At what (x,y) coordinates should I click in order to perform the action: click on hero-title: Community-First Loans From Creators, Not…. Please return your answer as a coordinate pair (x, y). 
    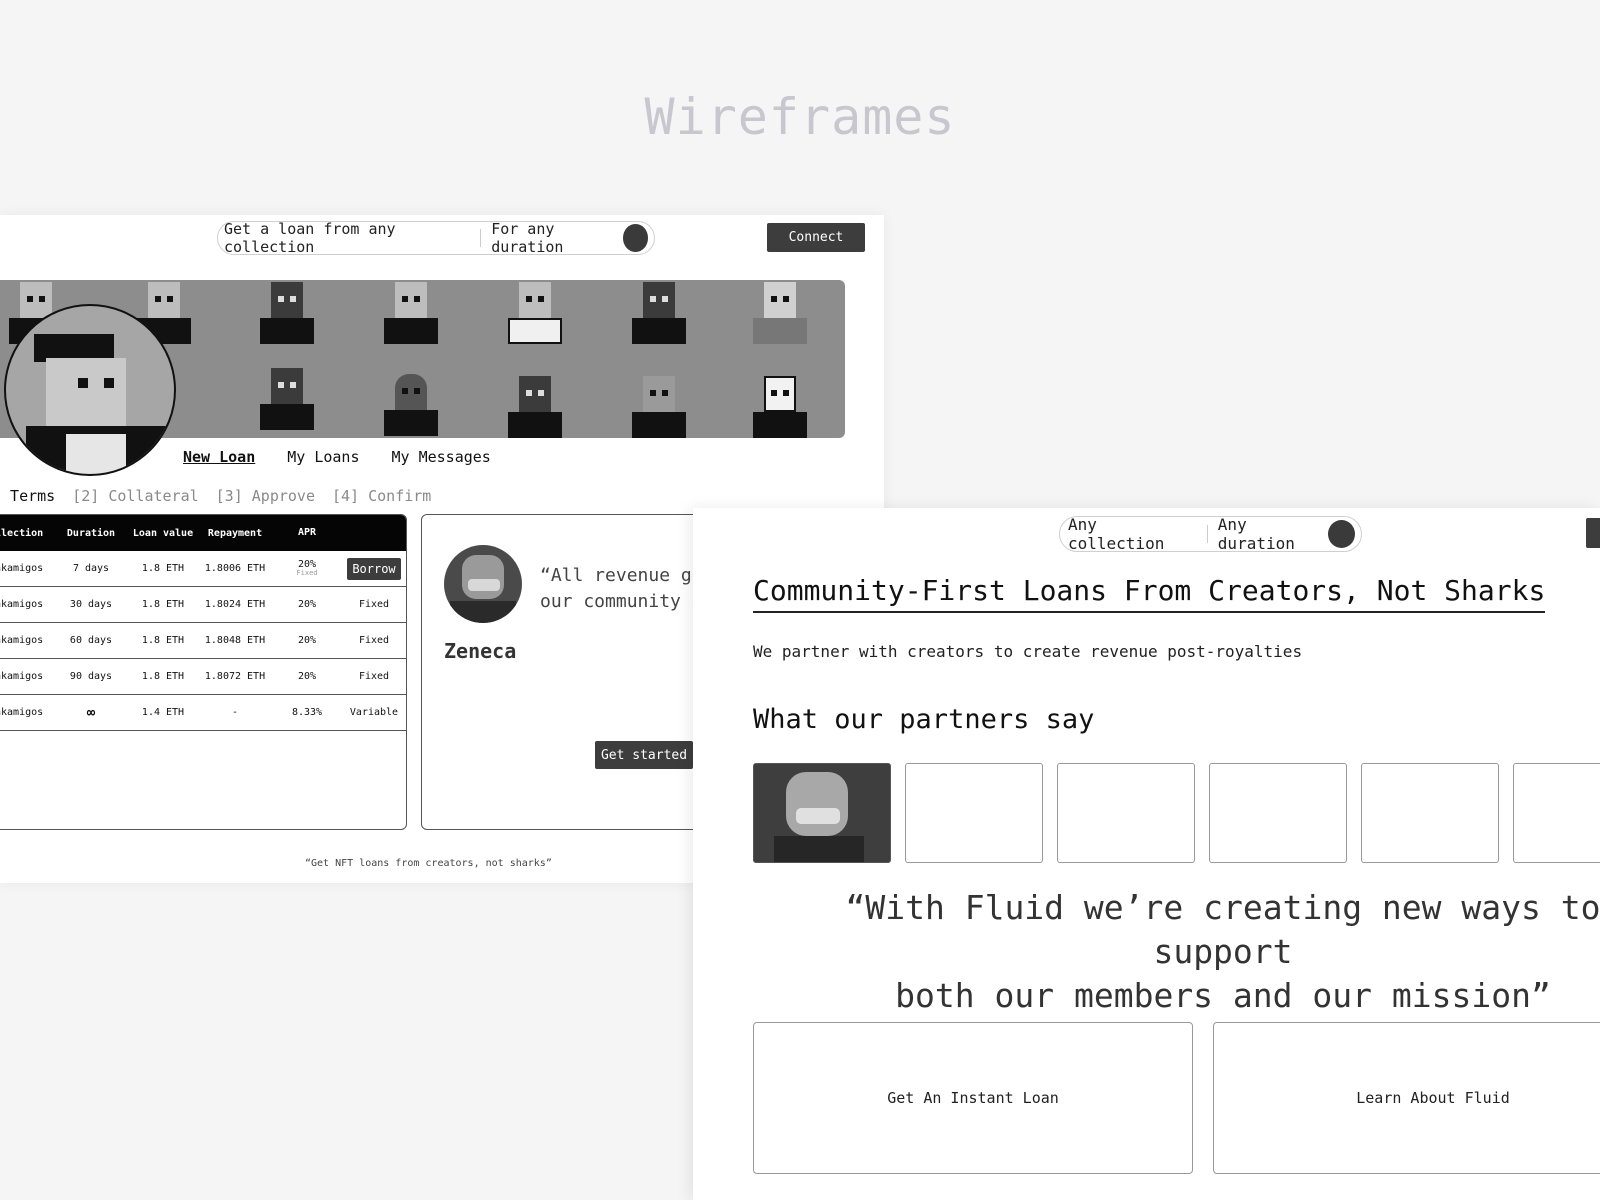
    Looking at the image, I should click on (1149, 593).